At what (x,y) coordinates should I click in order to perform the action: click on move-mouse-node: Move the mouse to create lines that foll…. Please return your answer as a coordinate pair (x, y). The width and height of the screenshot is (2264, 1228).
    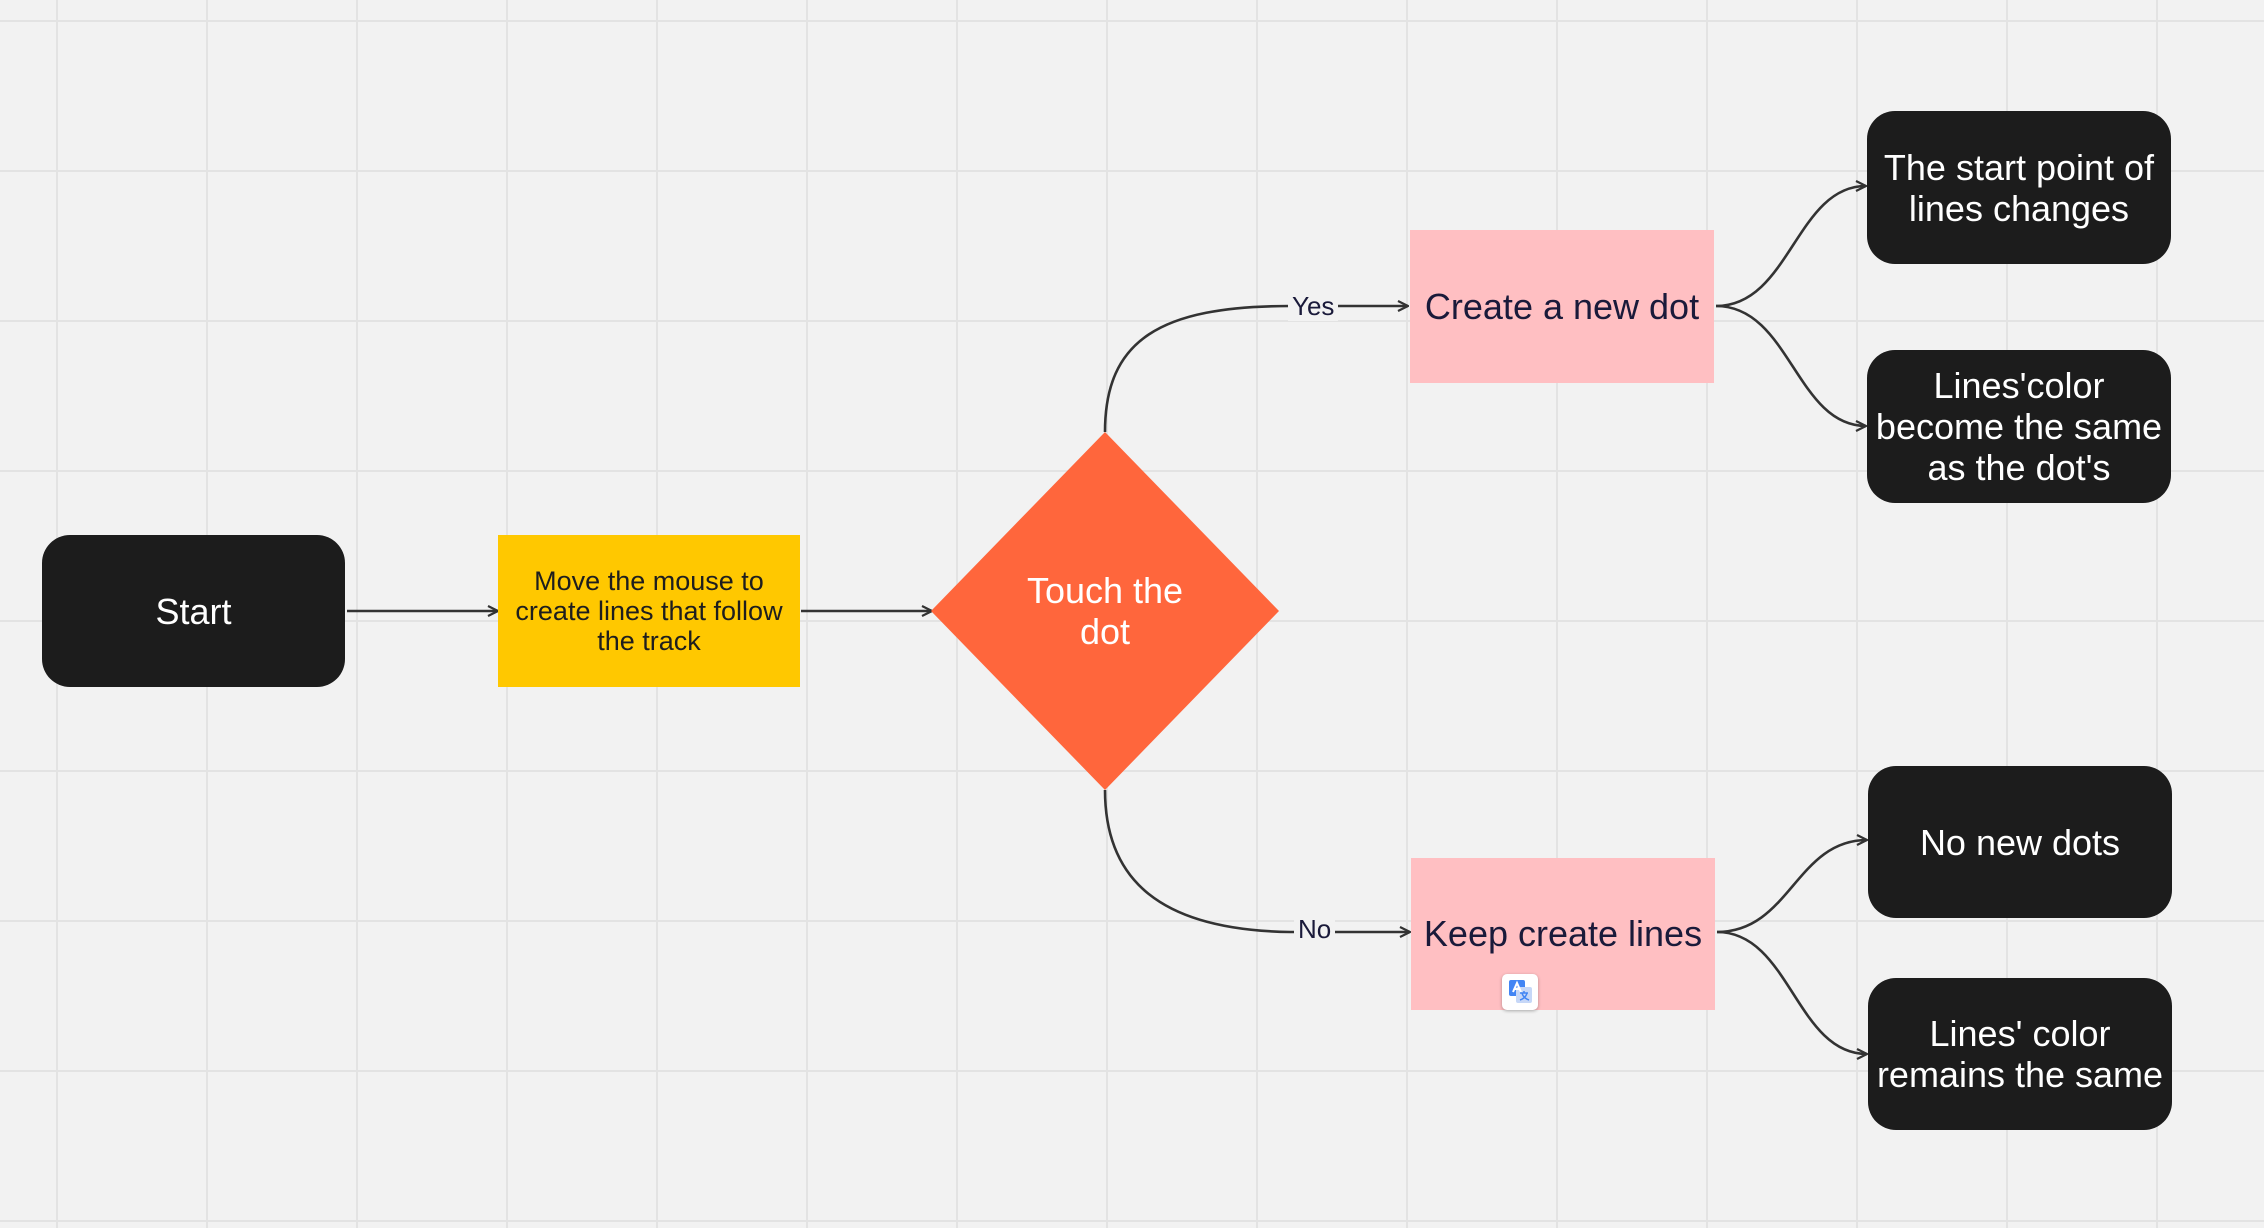
    Looking at the image, I should click on (649, 611).